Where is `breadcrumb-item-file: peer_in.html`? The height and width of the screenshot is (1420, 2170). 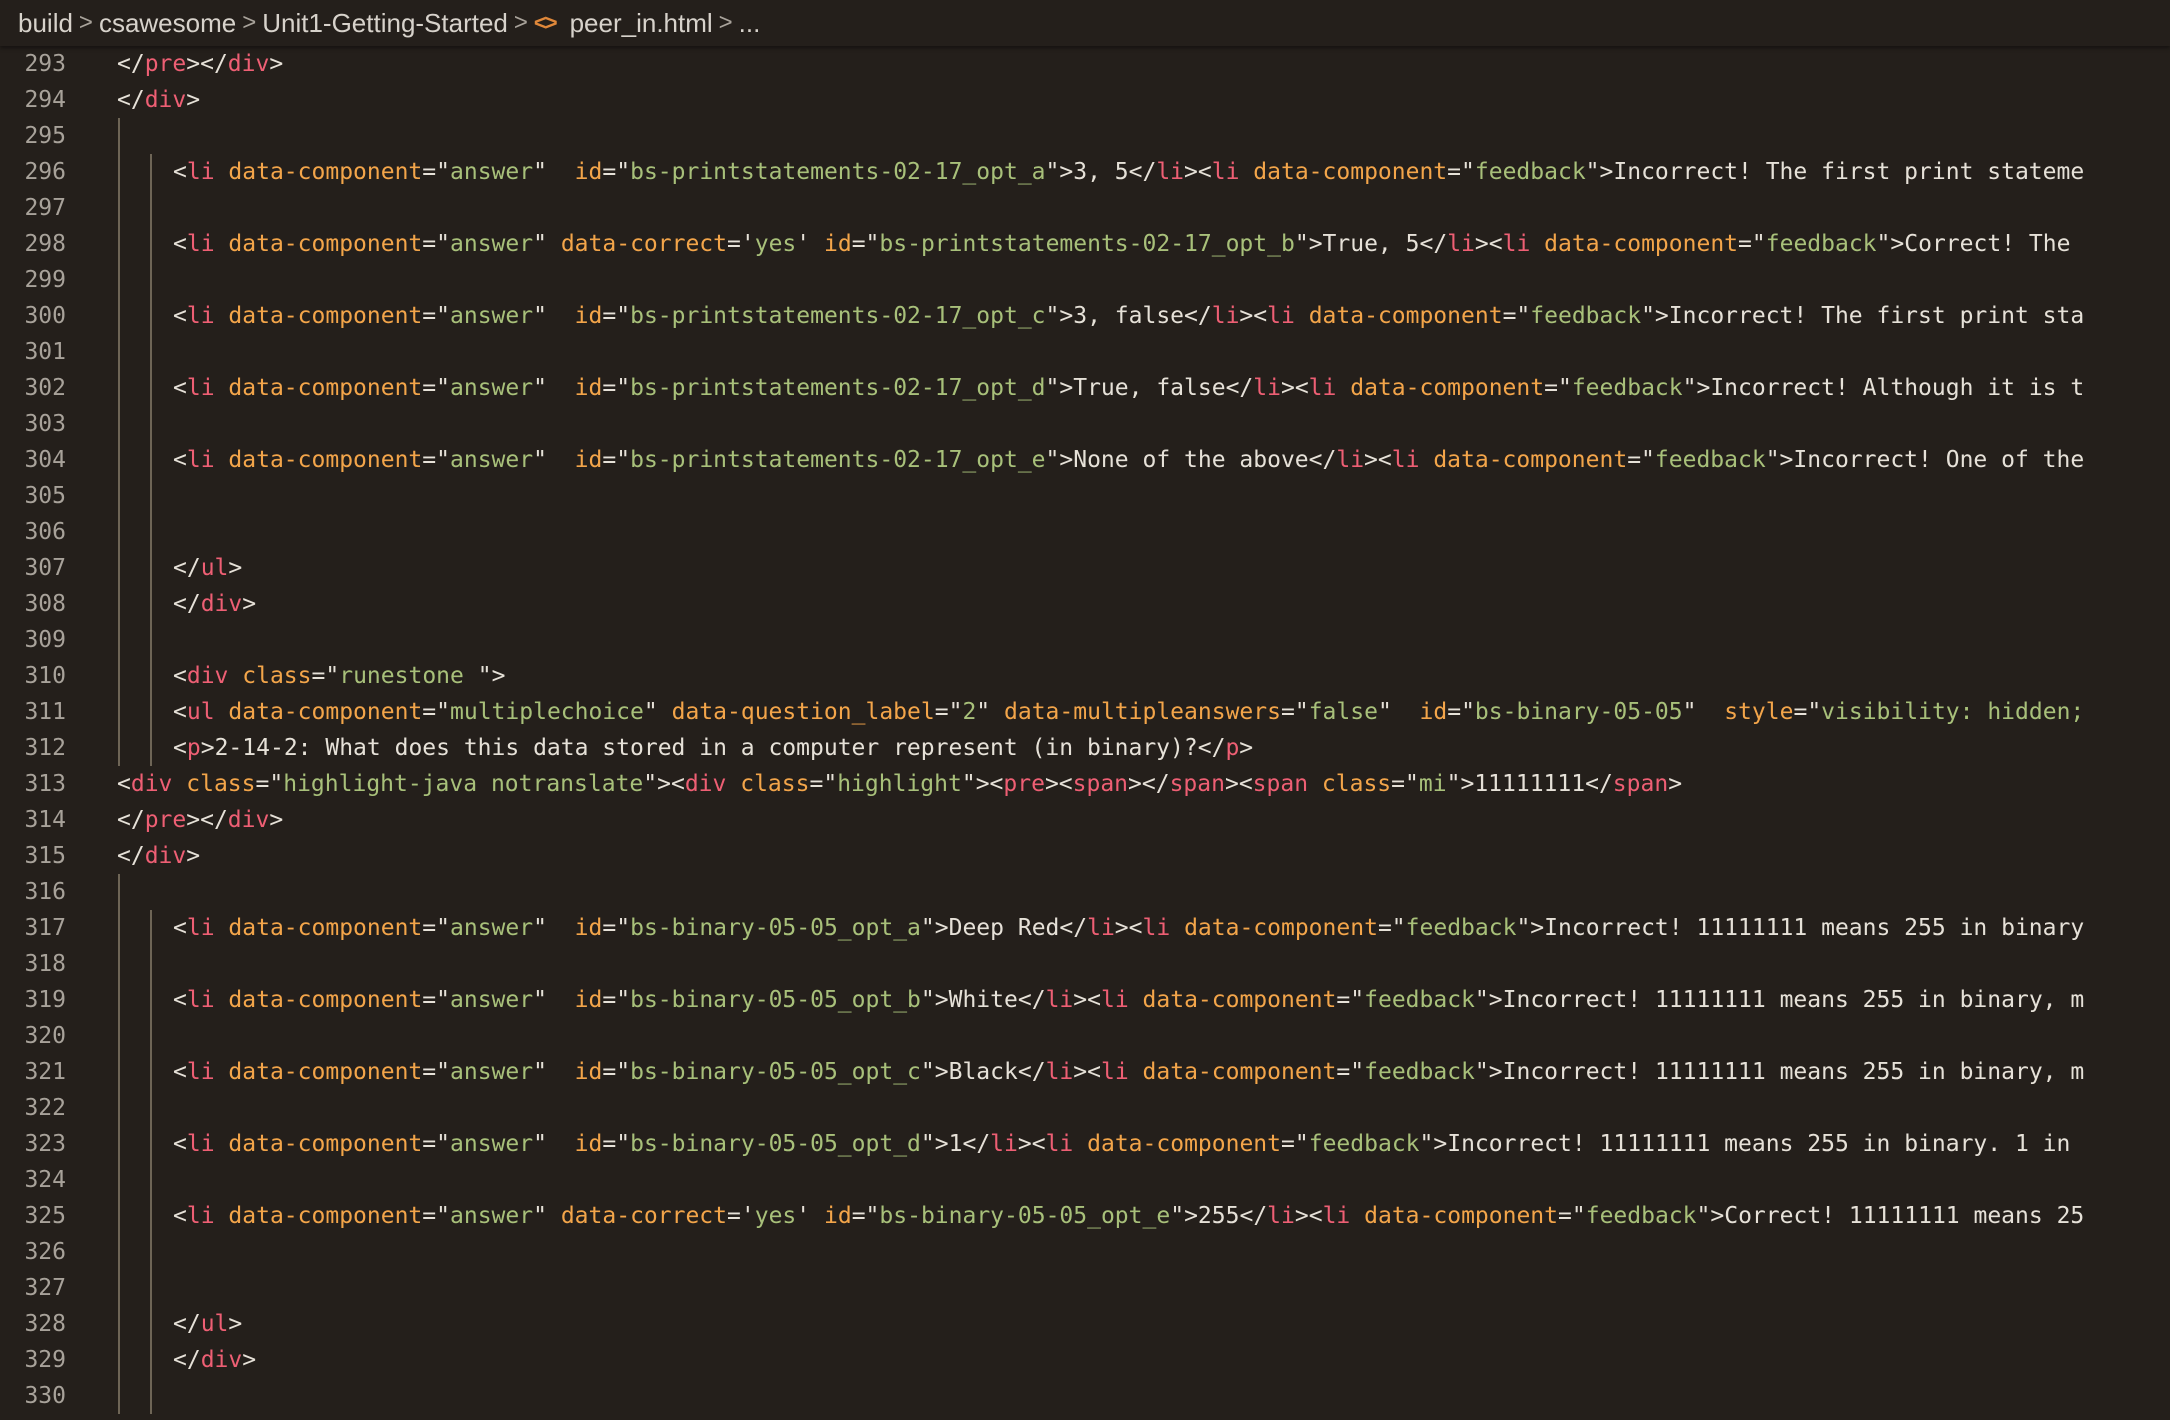 breadcrumb-item-file: peer_in.html is located at coordinates (641, 23).